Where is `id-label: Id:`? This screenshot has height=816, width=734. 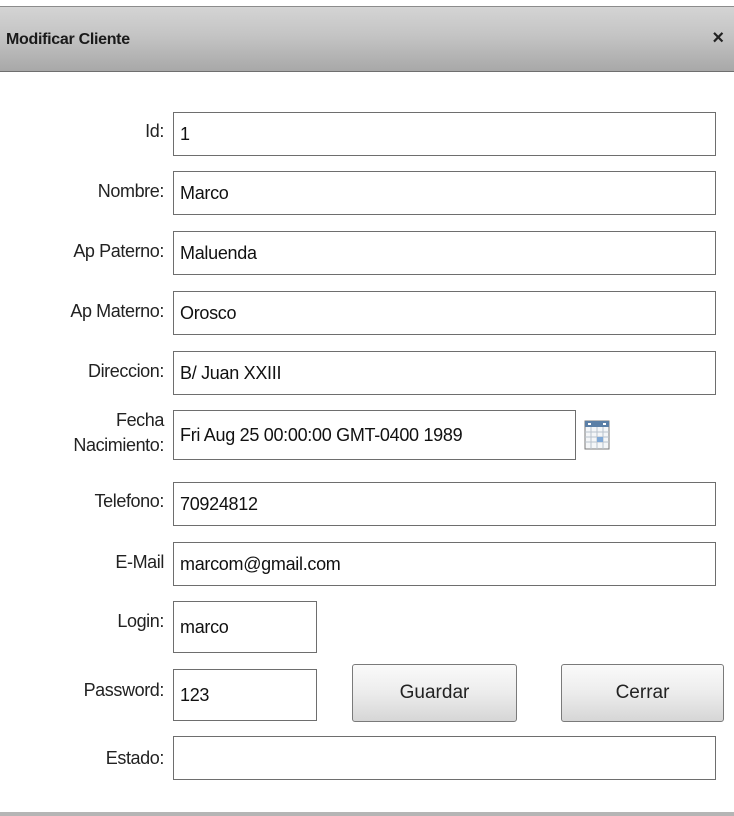 id-label: Id: is located at coordinates (154, 131).